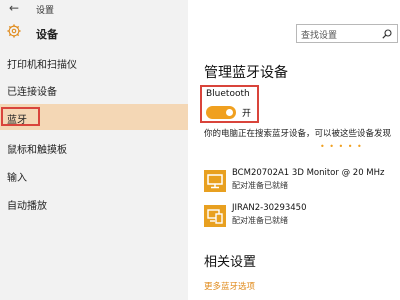 This screenshot has width=400, height=300. I want to click on section-header: 设备, so click(94, 32).